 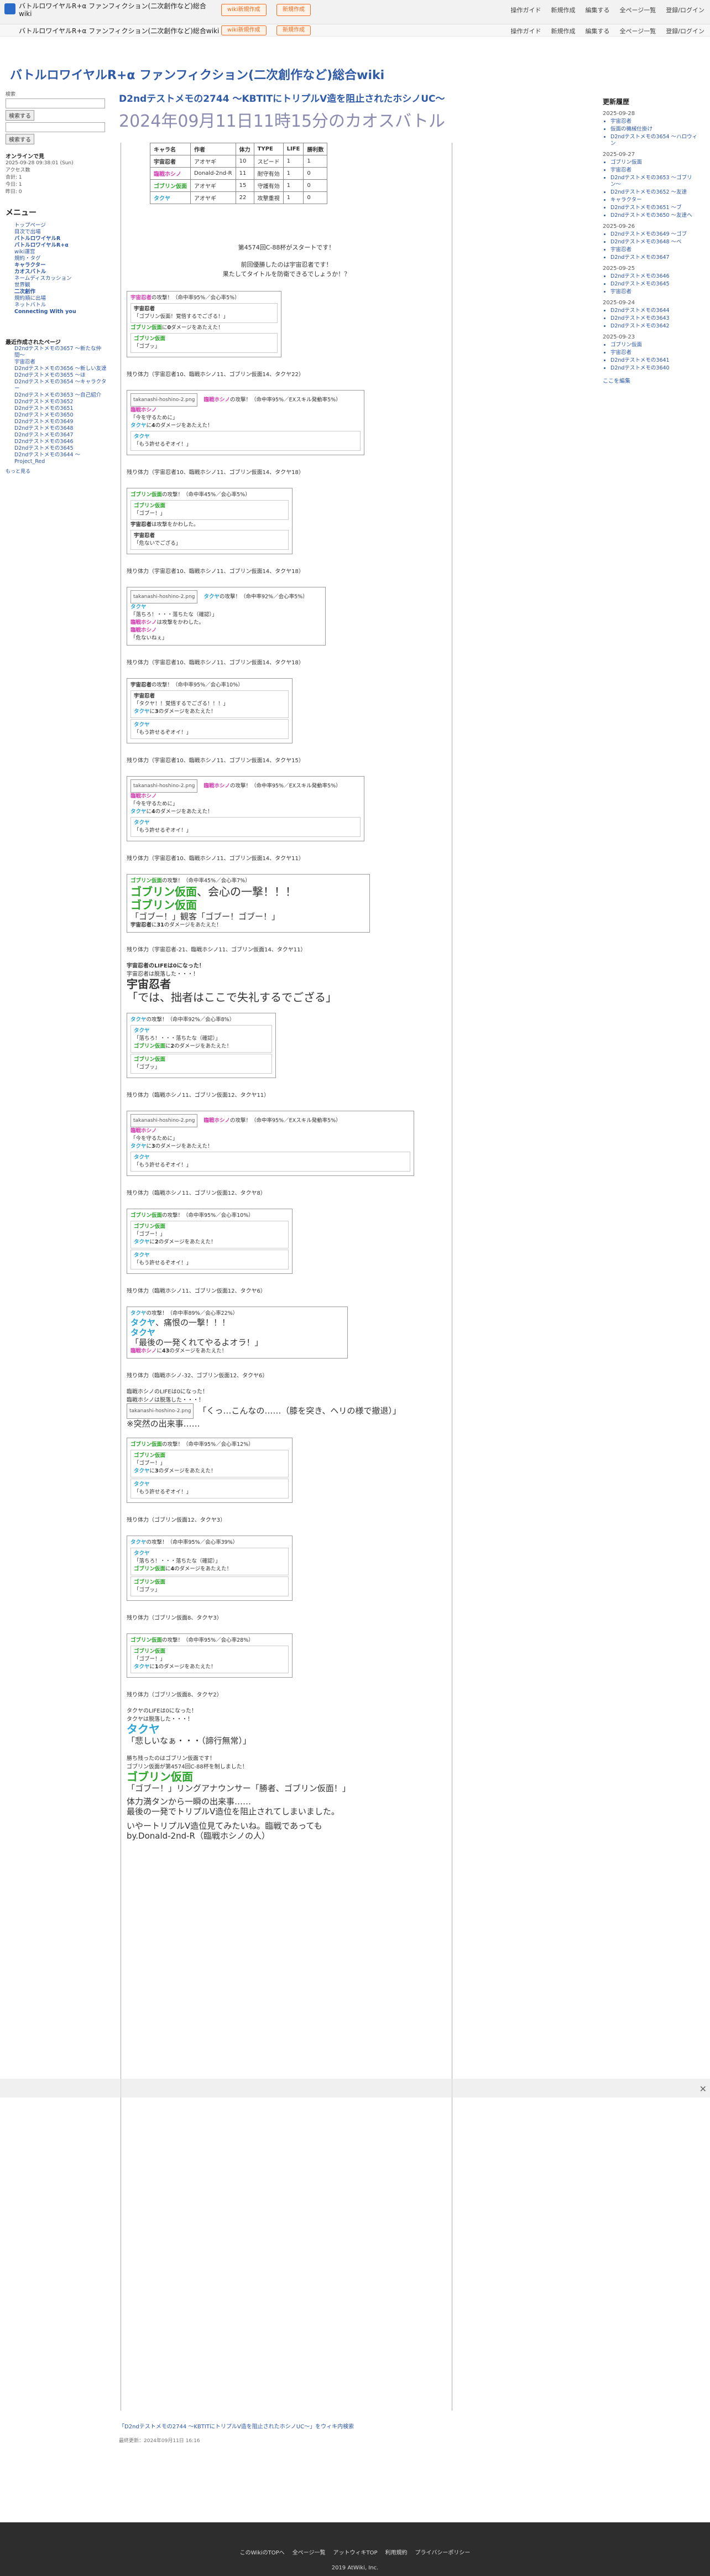 I want to click on history-item: D2ndテストメモの3647, so click(x=656, y=258).